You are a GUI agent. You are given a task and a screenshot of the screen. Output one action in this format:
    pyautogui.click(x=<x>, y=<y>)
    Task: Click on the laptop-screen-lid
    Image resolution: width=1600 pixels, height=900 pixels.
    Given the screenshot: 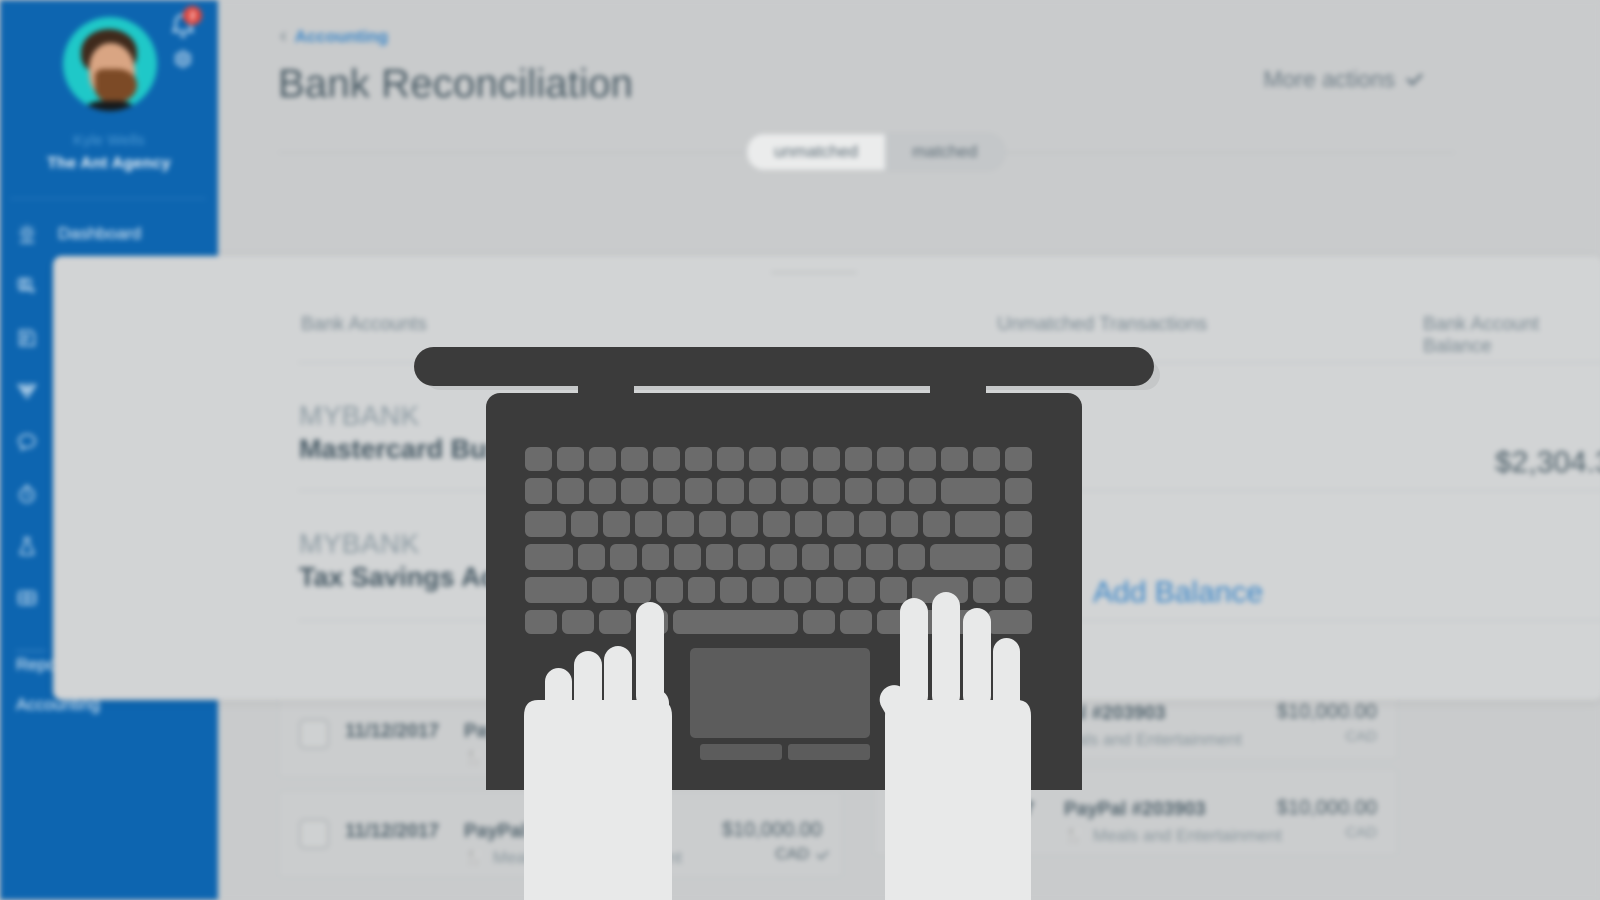 What is the action you would take?
    pyautogui.click(x=784, y=366)
    